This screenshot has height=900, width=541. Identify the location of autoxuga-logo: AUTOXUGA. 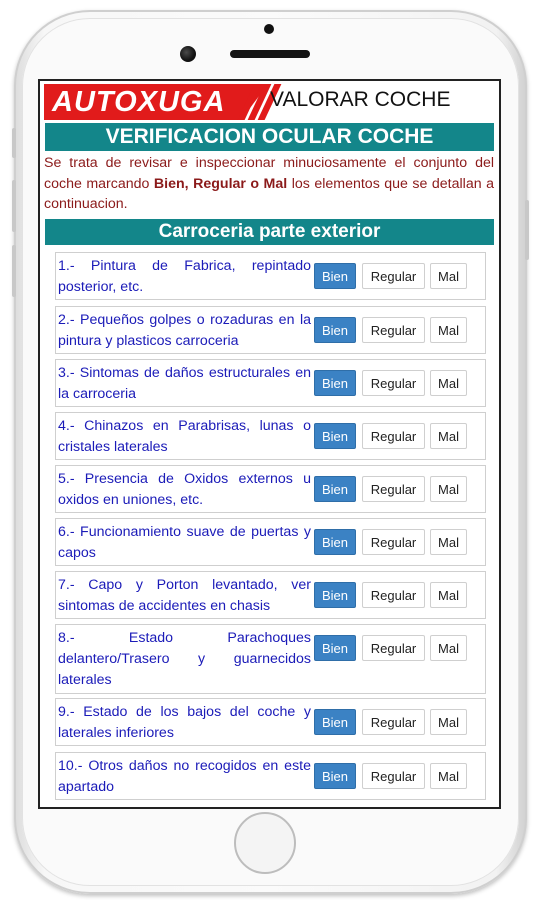
(156, 102).